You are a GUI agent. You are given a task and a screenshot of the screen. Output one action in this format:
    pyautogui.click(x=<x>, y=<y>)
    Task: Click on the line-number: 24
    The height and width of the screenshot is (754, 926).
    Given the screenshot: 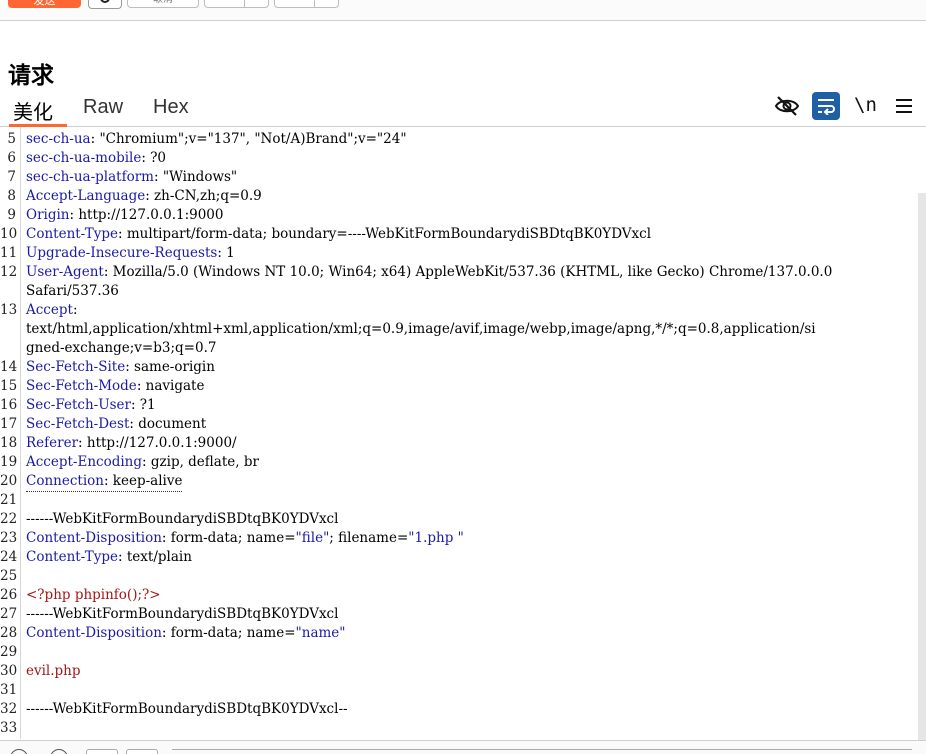 What is the action you would take?
    pyautogui.click(x=9, y=557)
    